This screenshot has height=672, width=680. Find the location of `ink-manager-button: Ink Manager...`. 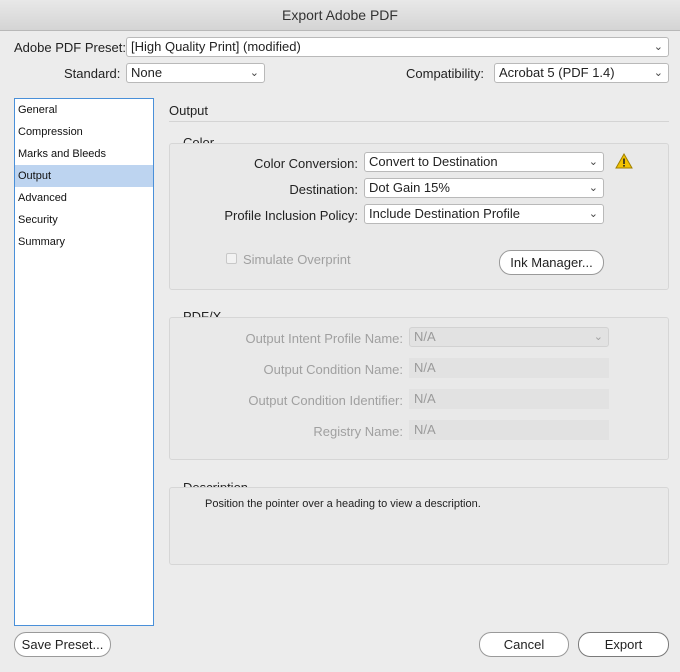

ink-manager-button: Ink Manager... is located at coordinates (551, 262).